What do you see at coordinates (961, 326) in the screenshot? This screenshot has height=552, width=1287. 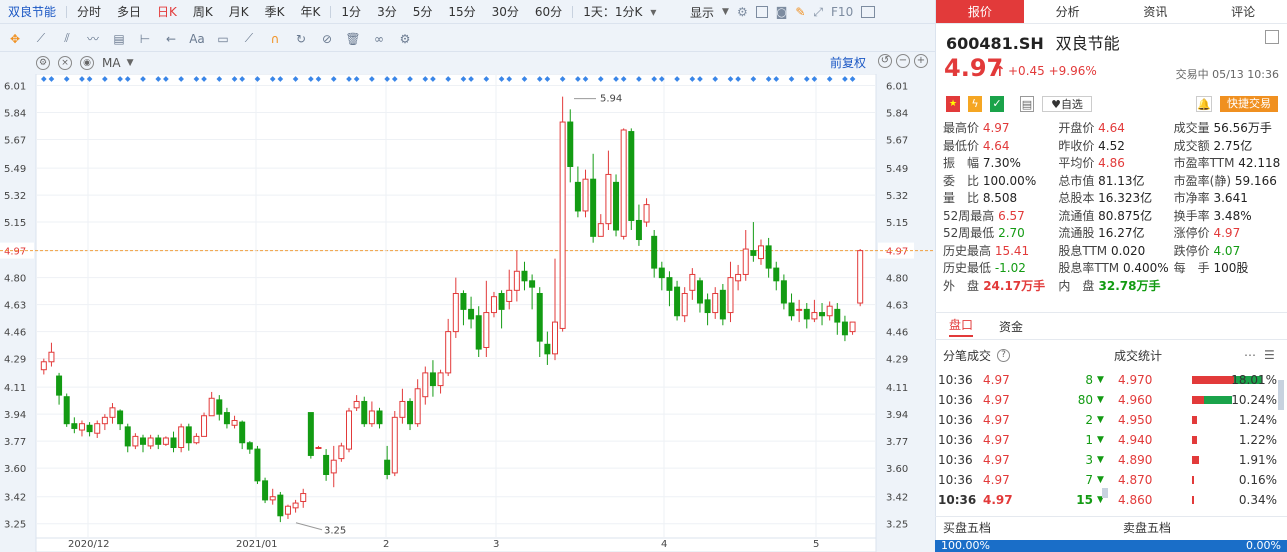 I see `tab-orderbook: 盘口` at bounding box center [961, 326].